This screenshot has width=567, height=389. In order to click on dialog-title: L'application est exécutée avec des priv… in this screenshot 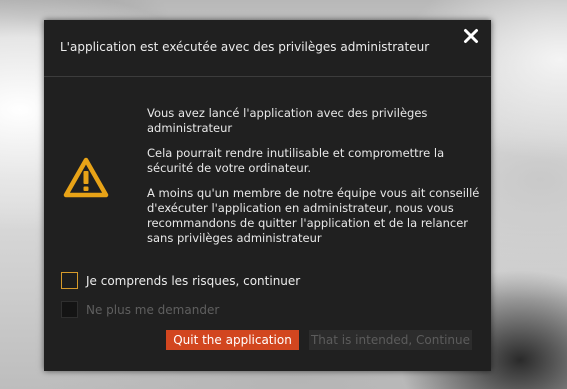, I will do `click(245, 47)`.